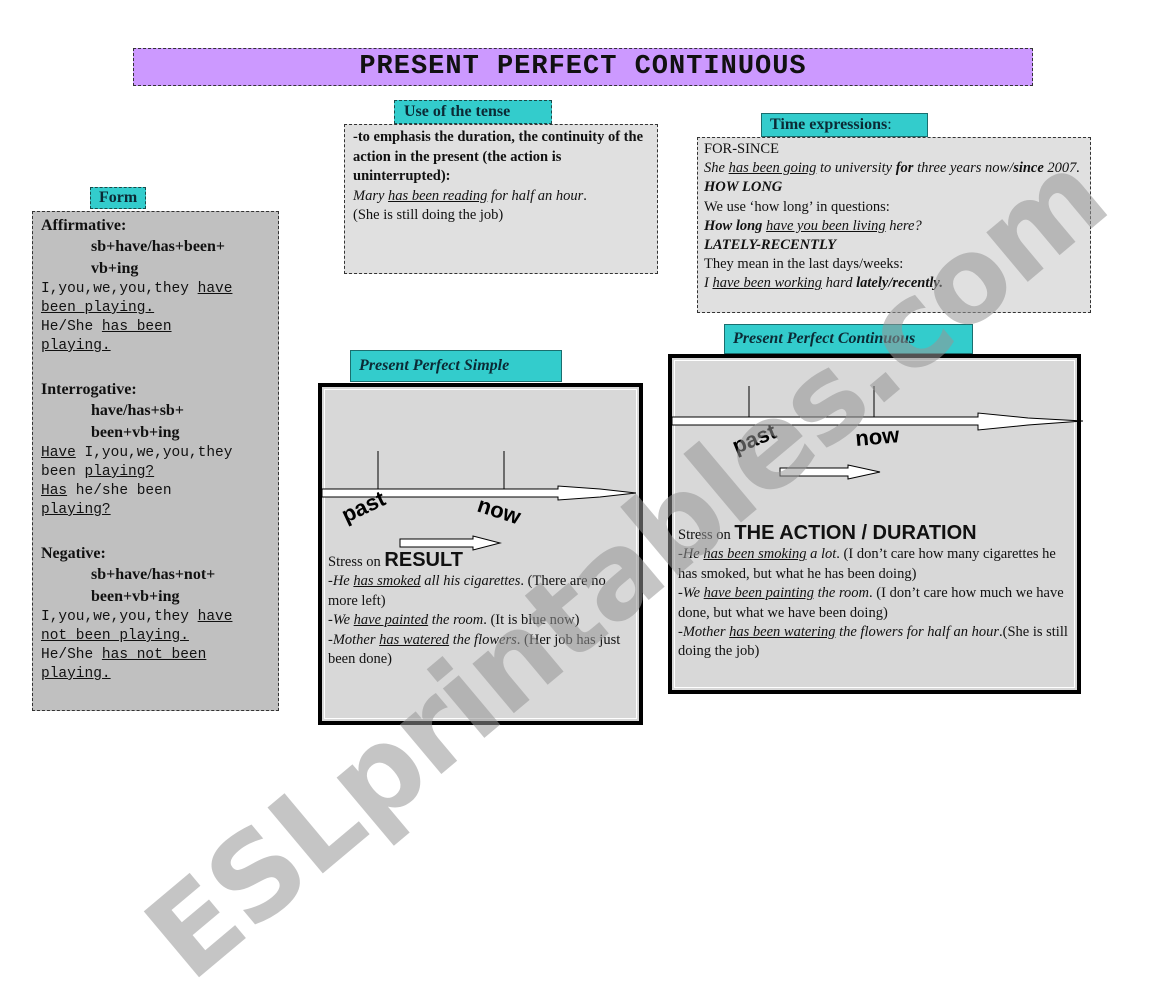 The height and width of the screenshot is (1006, 1169). What do you see at coordinates (118, 198) in the screenshot?
I see `form-label: Form` at bounding box center [118, 198].